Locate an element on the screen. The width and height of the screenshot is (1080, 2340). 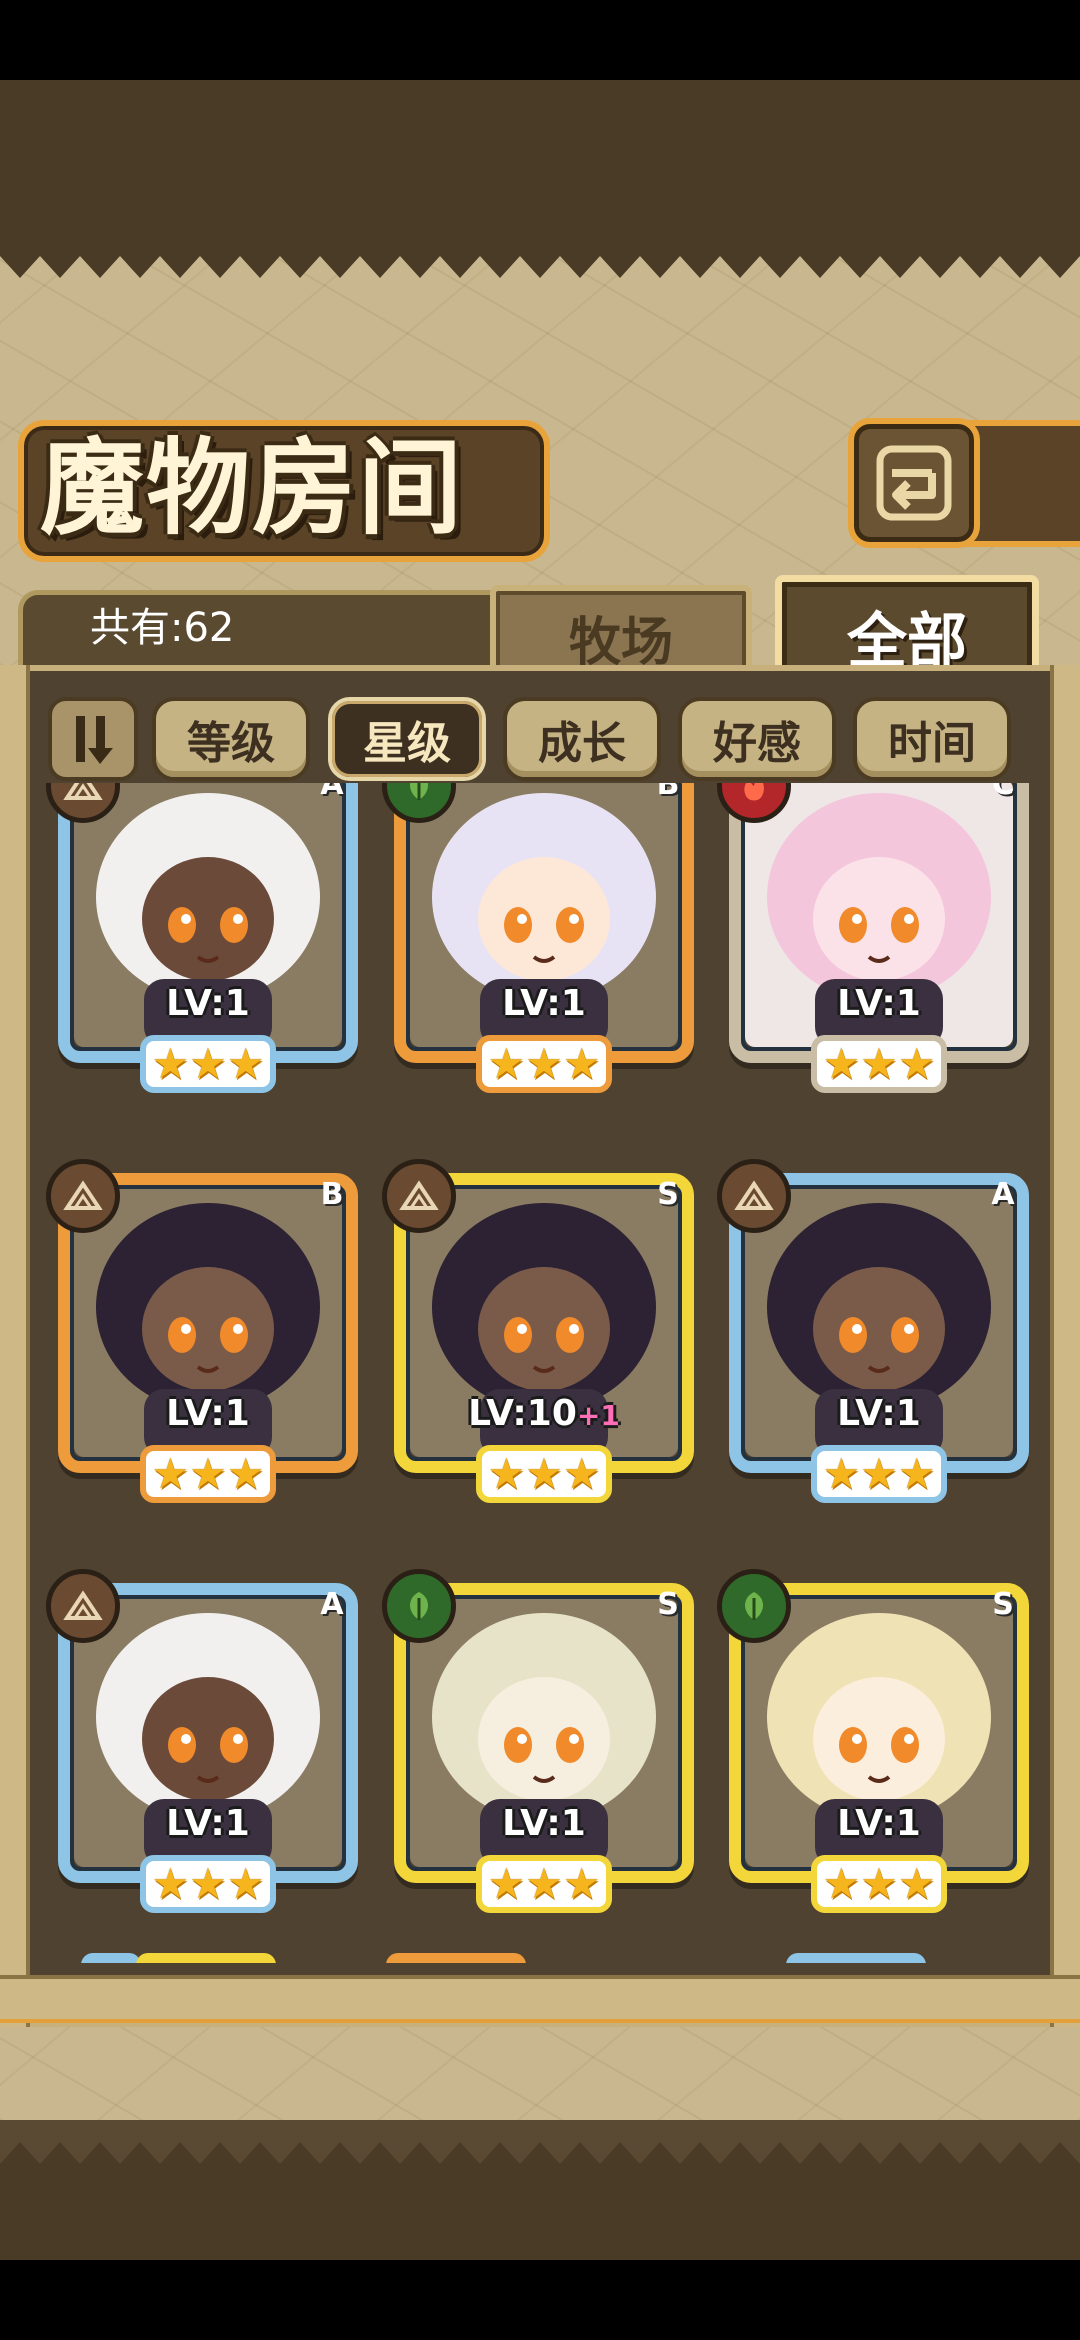
monster-card: C LV:1 ★ ★ ★ is located at coordinates (873, 938).